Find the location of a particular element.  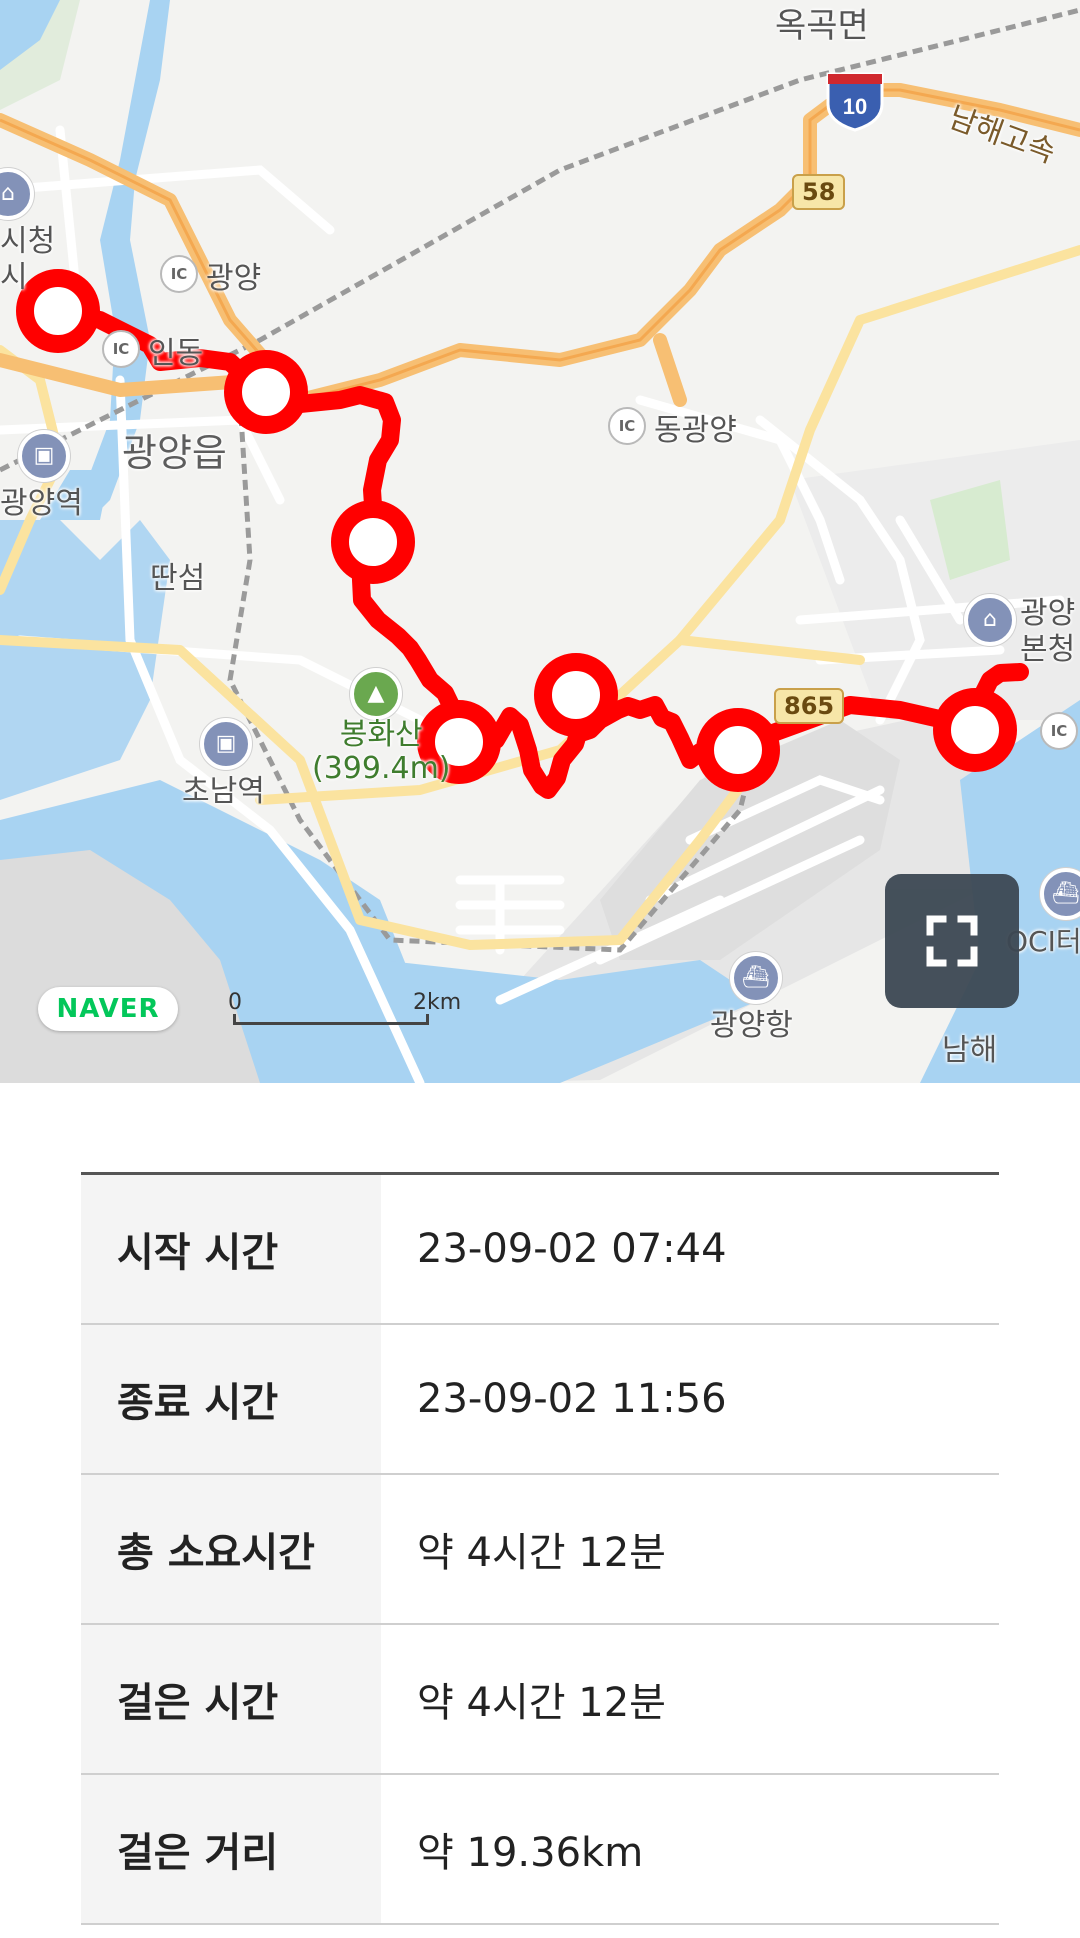

mountain-elevation: (399.4m) is located at coordinates (381, 768).